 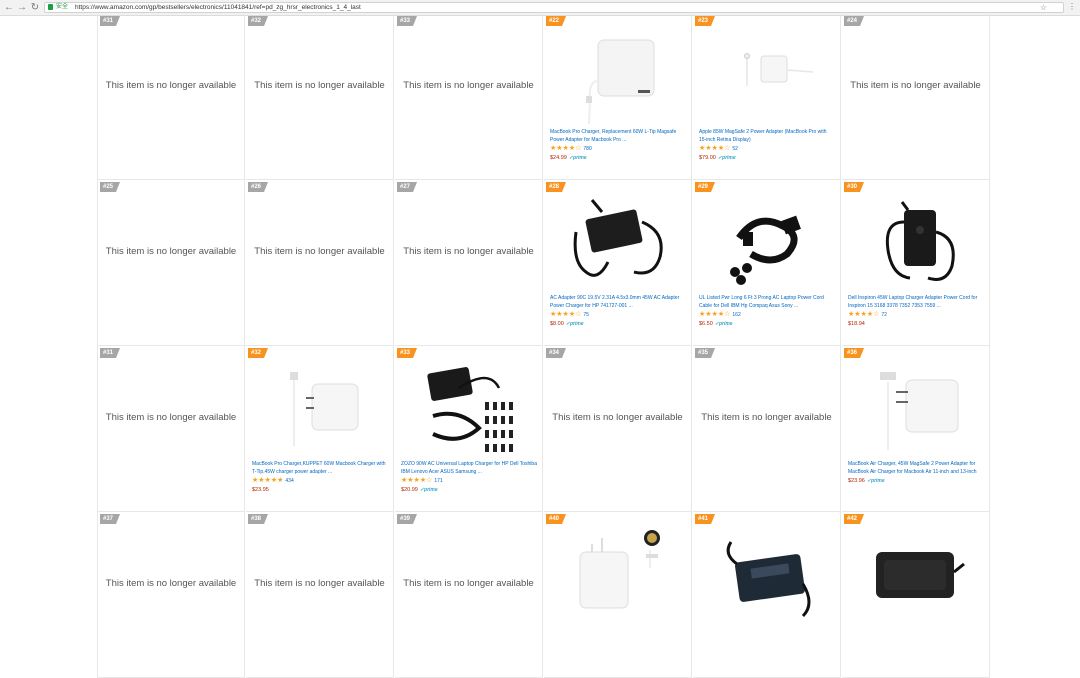 I want to click on rank-badge: #23, so click(x=705, y=21).